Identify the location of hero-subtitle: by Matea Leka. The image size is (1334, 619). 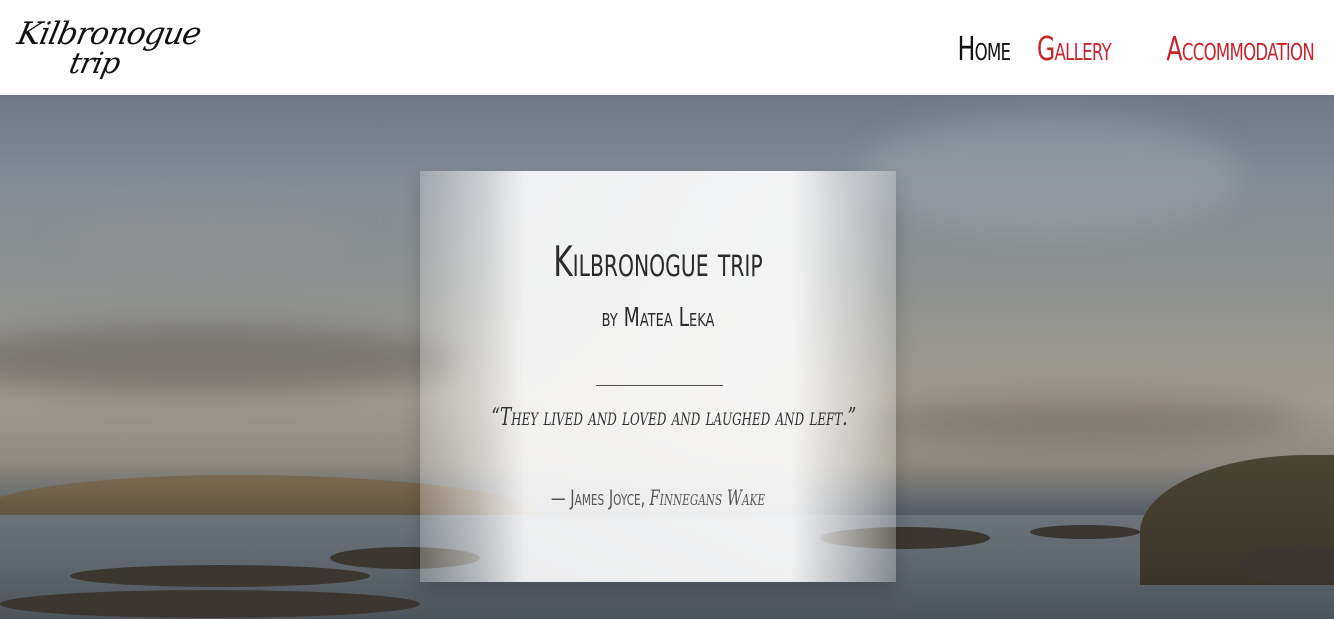
(658, 318).